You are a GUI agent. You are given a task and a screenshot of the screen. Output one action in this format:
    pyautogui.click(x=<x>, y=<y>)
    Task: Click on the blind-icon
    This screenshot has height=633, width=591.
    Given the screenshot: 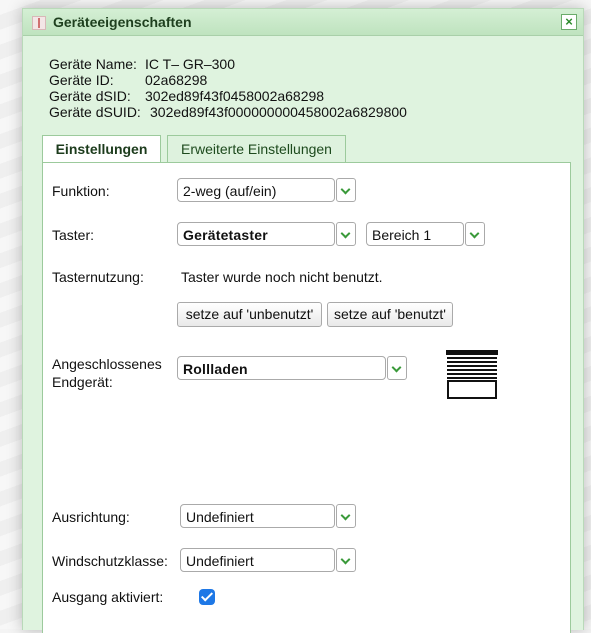 What is the action you would take?
    pyautogui.click(x=472, y=374)
    